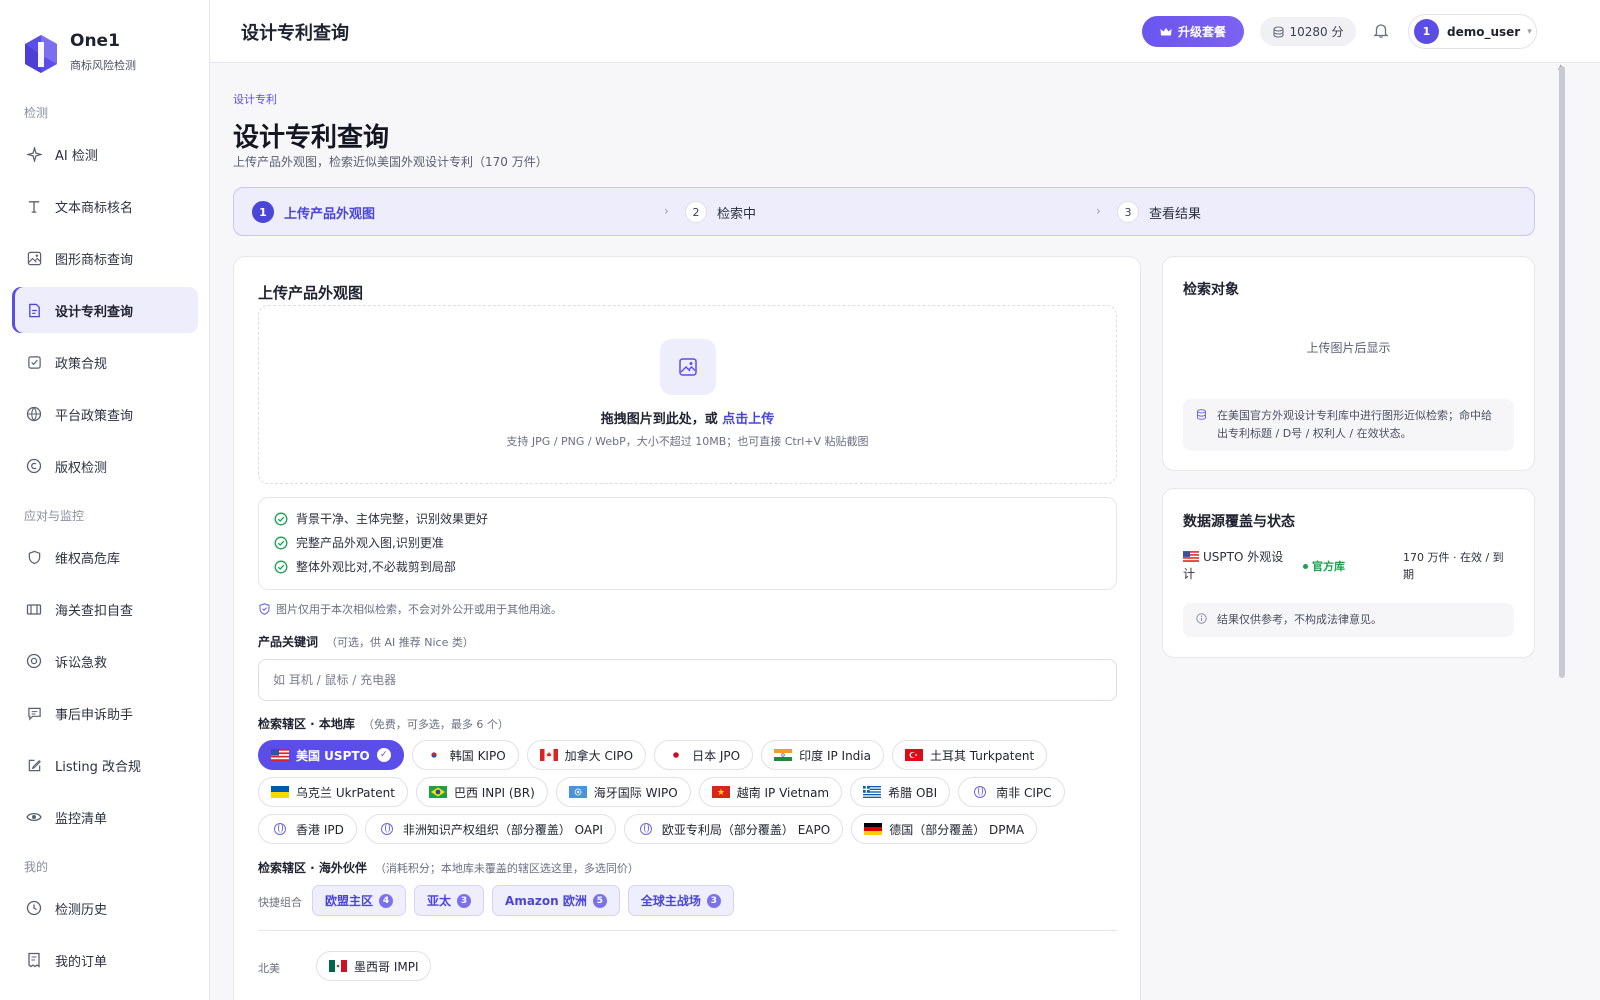  What do you see at coordinates (255, 99) in the screenshot?
I see `breadcrumb: 设计专利` at bounding box center [255, 99].